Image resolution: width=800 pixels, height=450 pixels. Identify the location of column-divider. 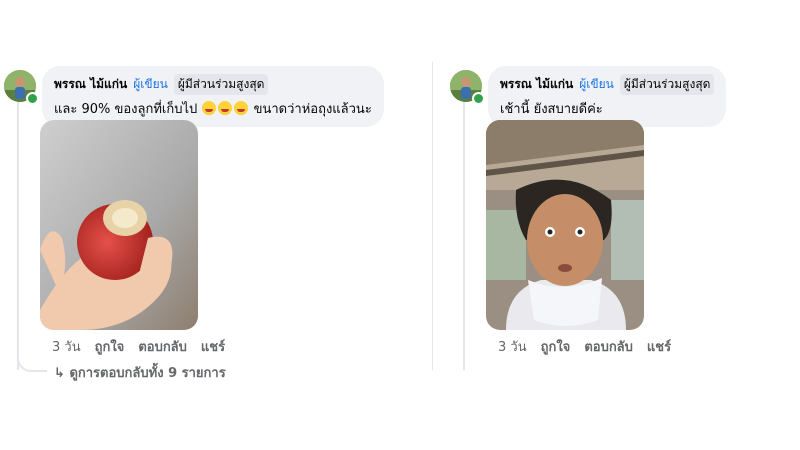
(432, 216).